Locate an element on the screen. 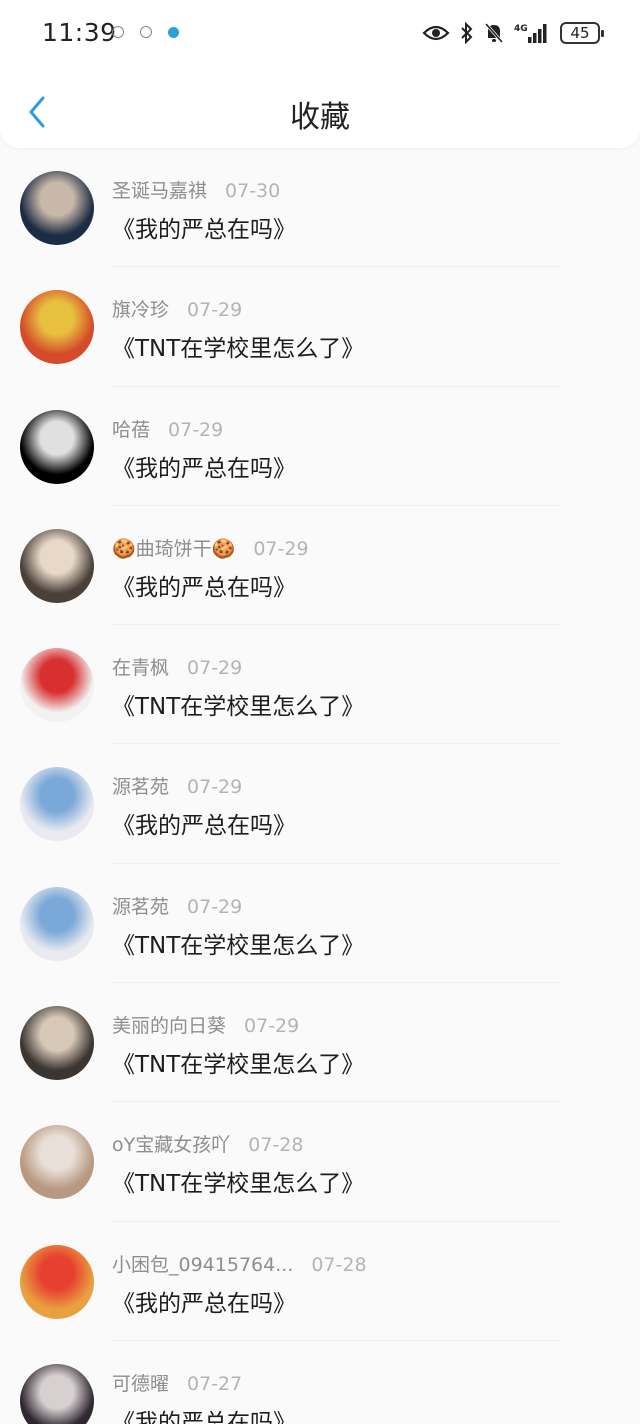 This screenshot has height=1424, width=640. status-bar: 11:39 4G 45 is located at coordinates (320, 33).